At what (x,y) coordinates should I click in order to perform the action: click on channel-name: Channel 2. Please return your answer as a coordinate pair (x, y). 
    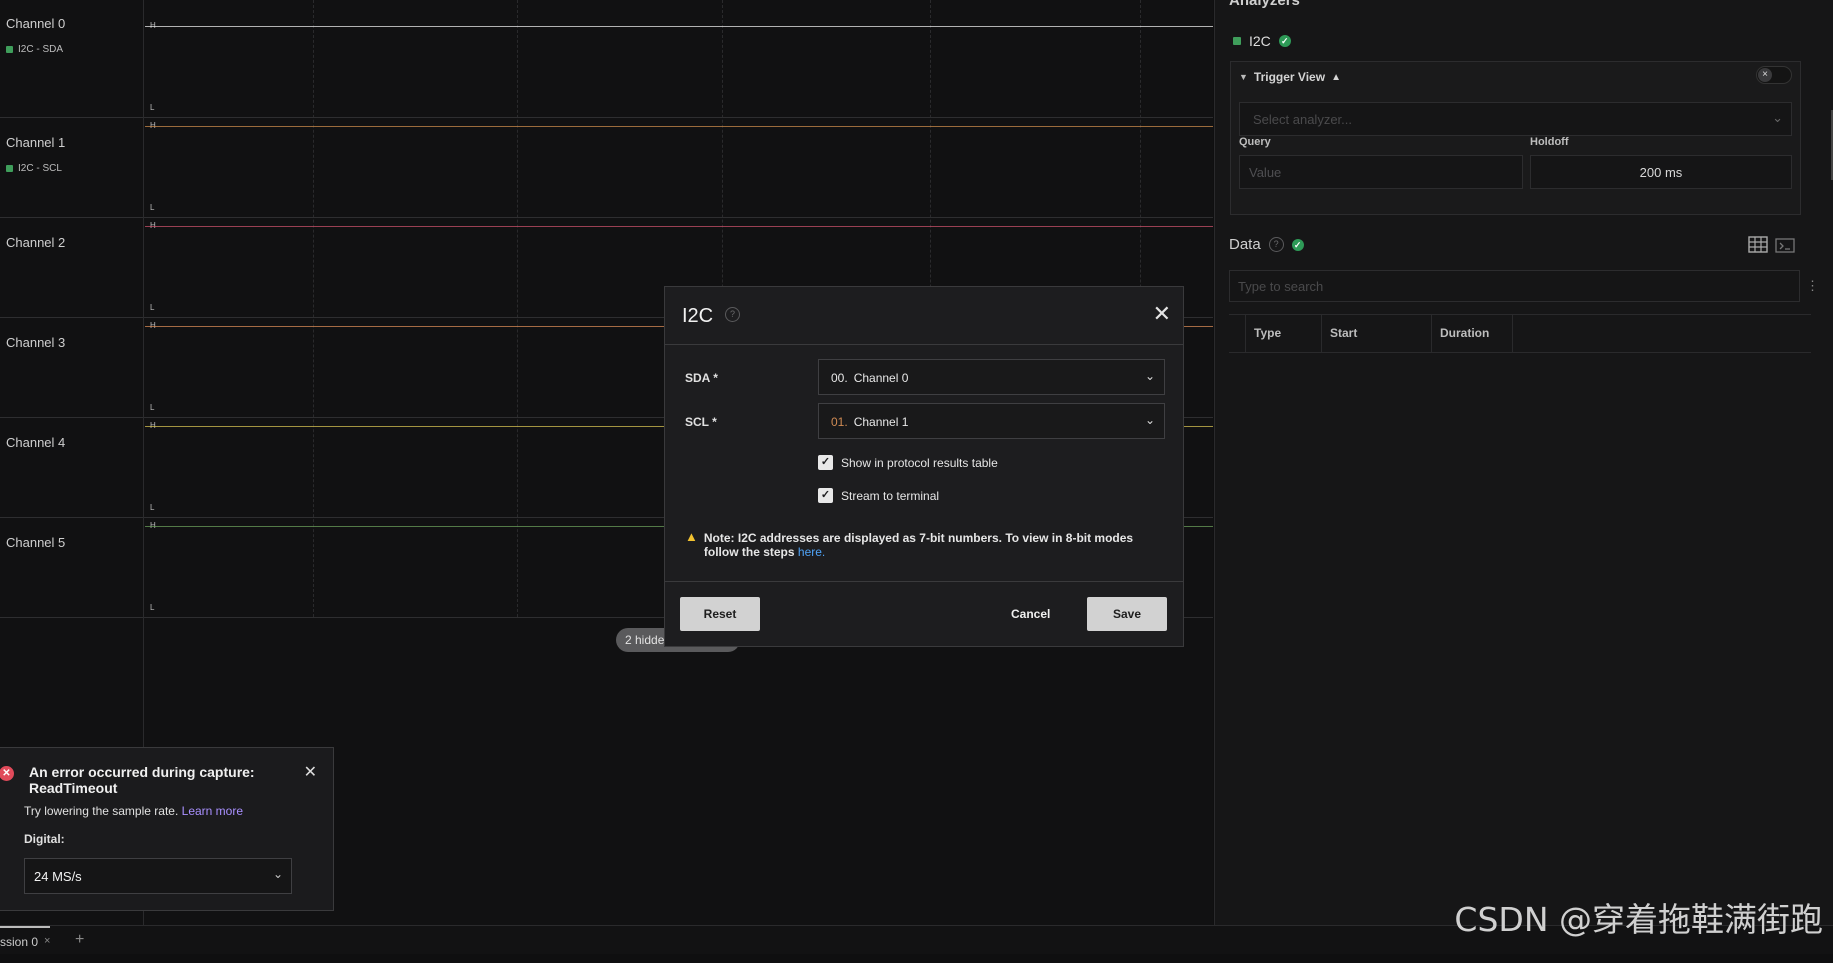
    Looking at the image, I should click on (36, 242).